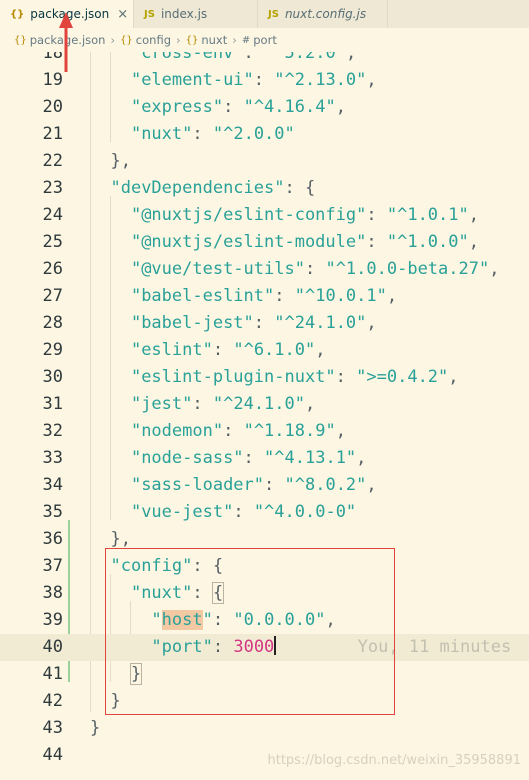 The width and height of the screenshot is (529, 780). I want to click on line-number: 37, so click(52, 566).